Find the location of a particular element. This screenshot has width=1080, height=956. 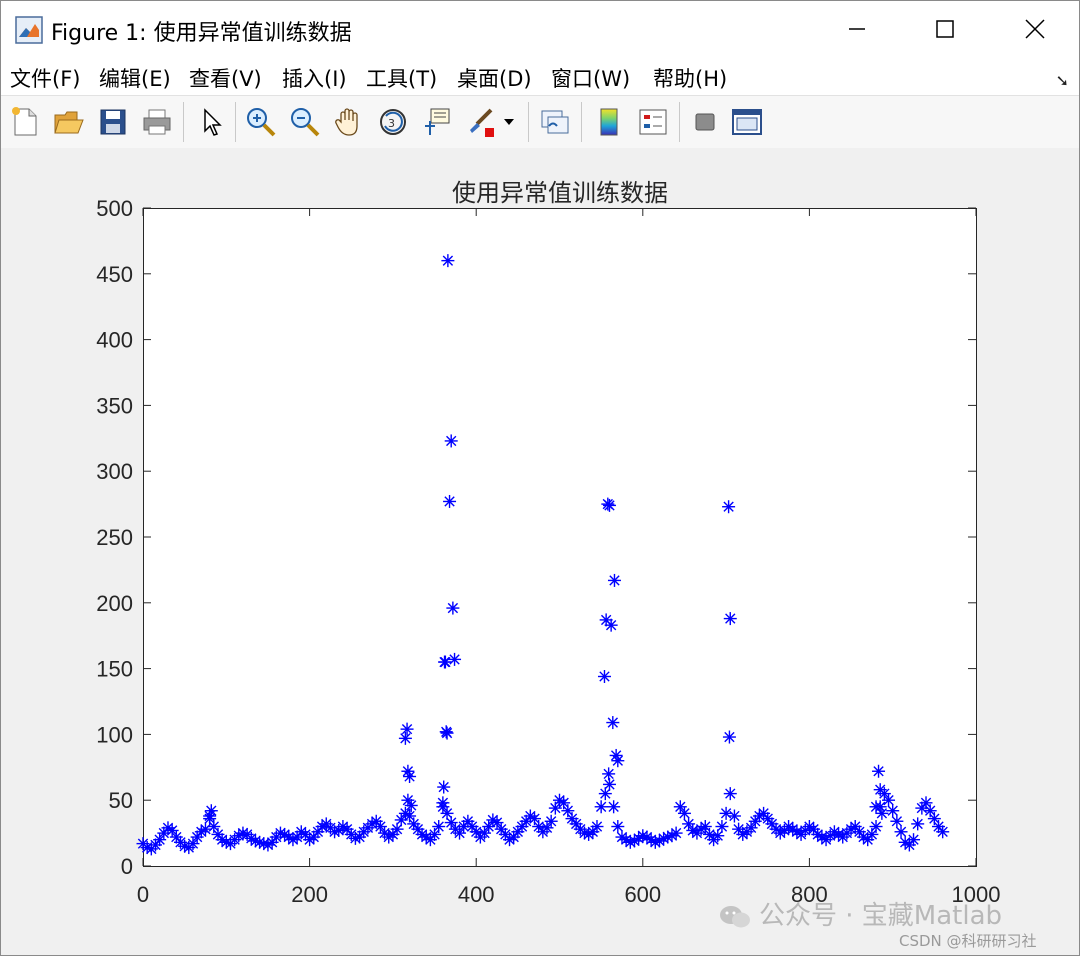

y-tick-label: 300 is located at coordinates (114, 471).